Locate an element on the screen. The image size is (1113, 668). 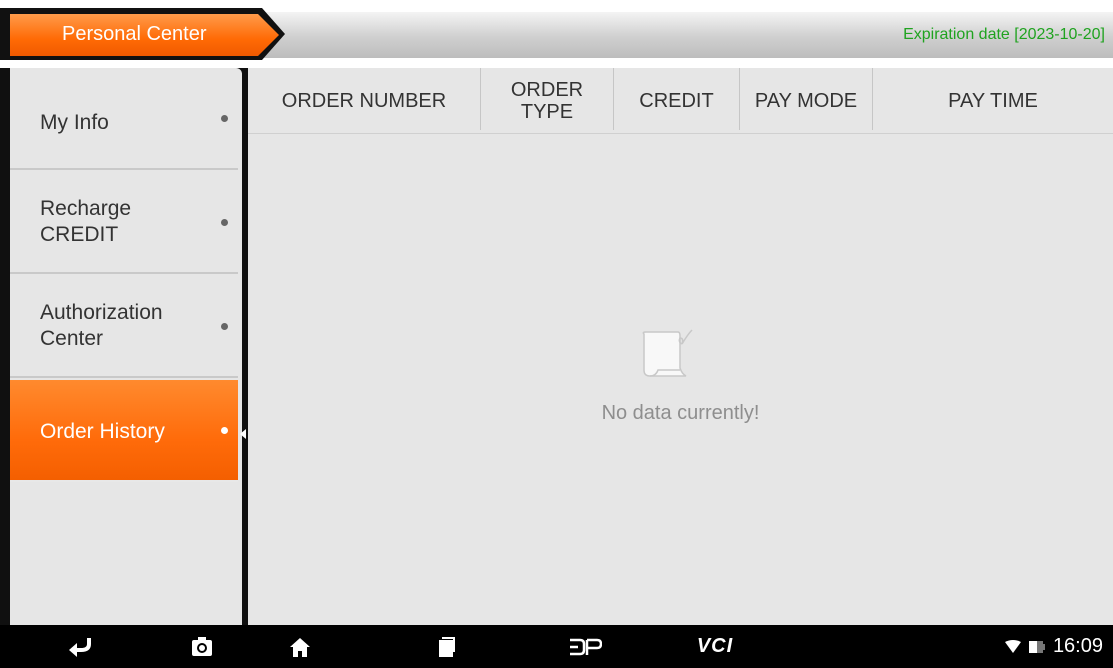
back-button is located at coordinates (80, 646).